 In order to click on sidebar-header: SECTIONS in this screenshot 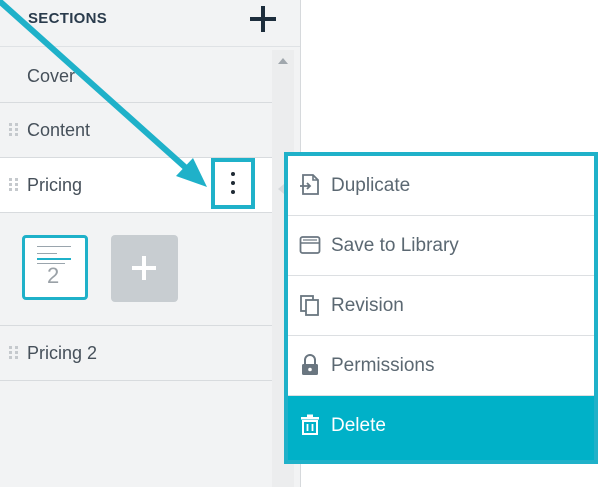, I will do `click(150, 23)`.